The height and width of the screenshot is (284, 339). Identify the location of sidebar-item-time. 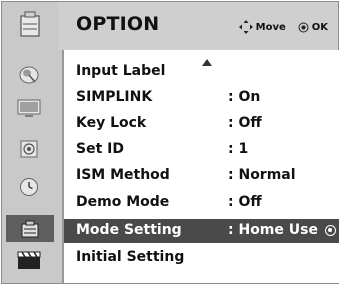
(29, 186).